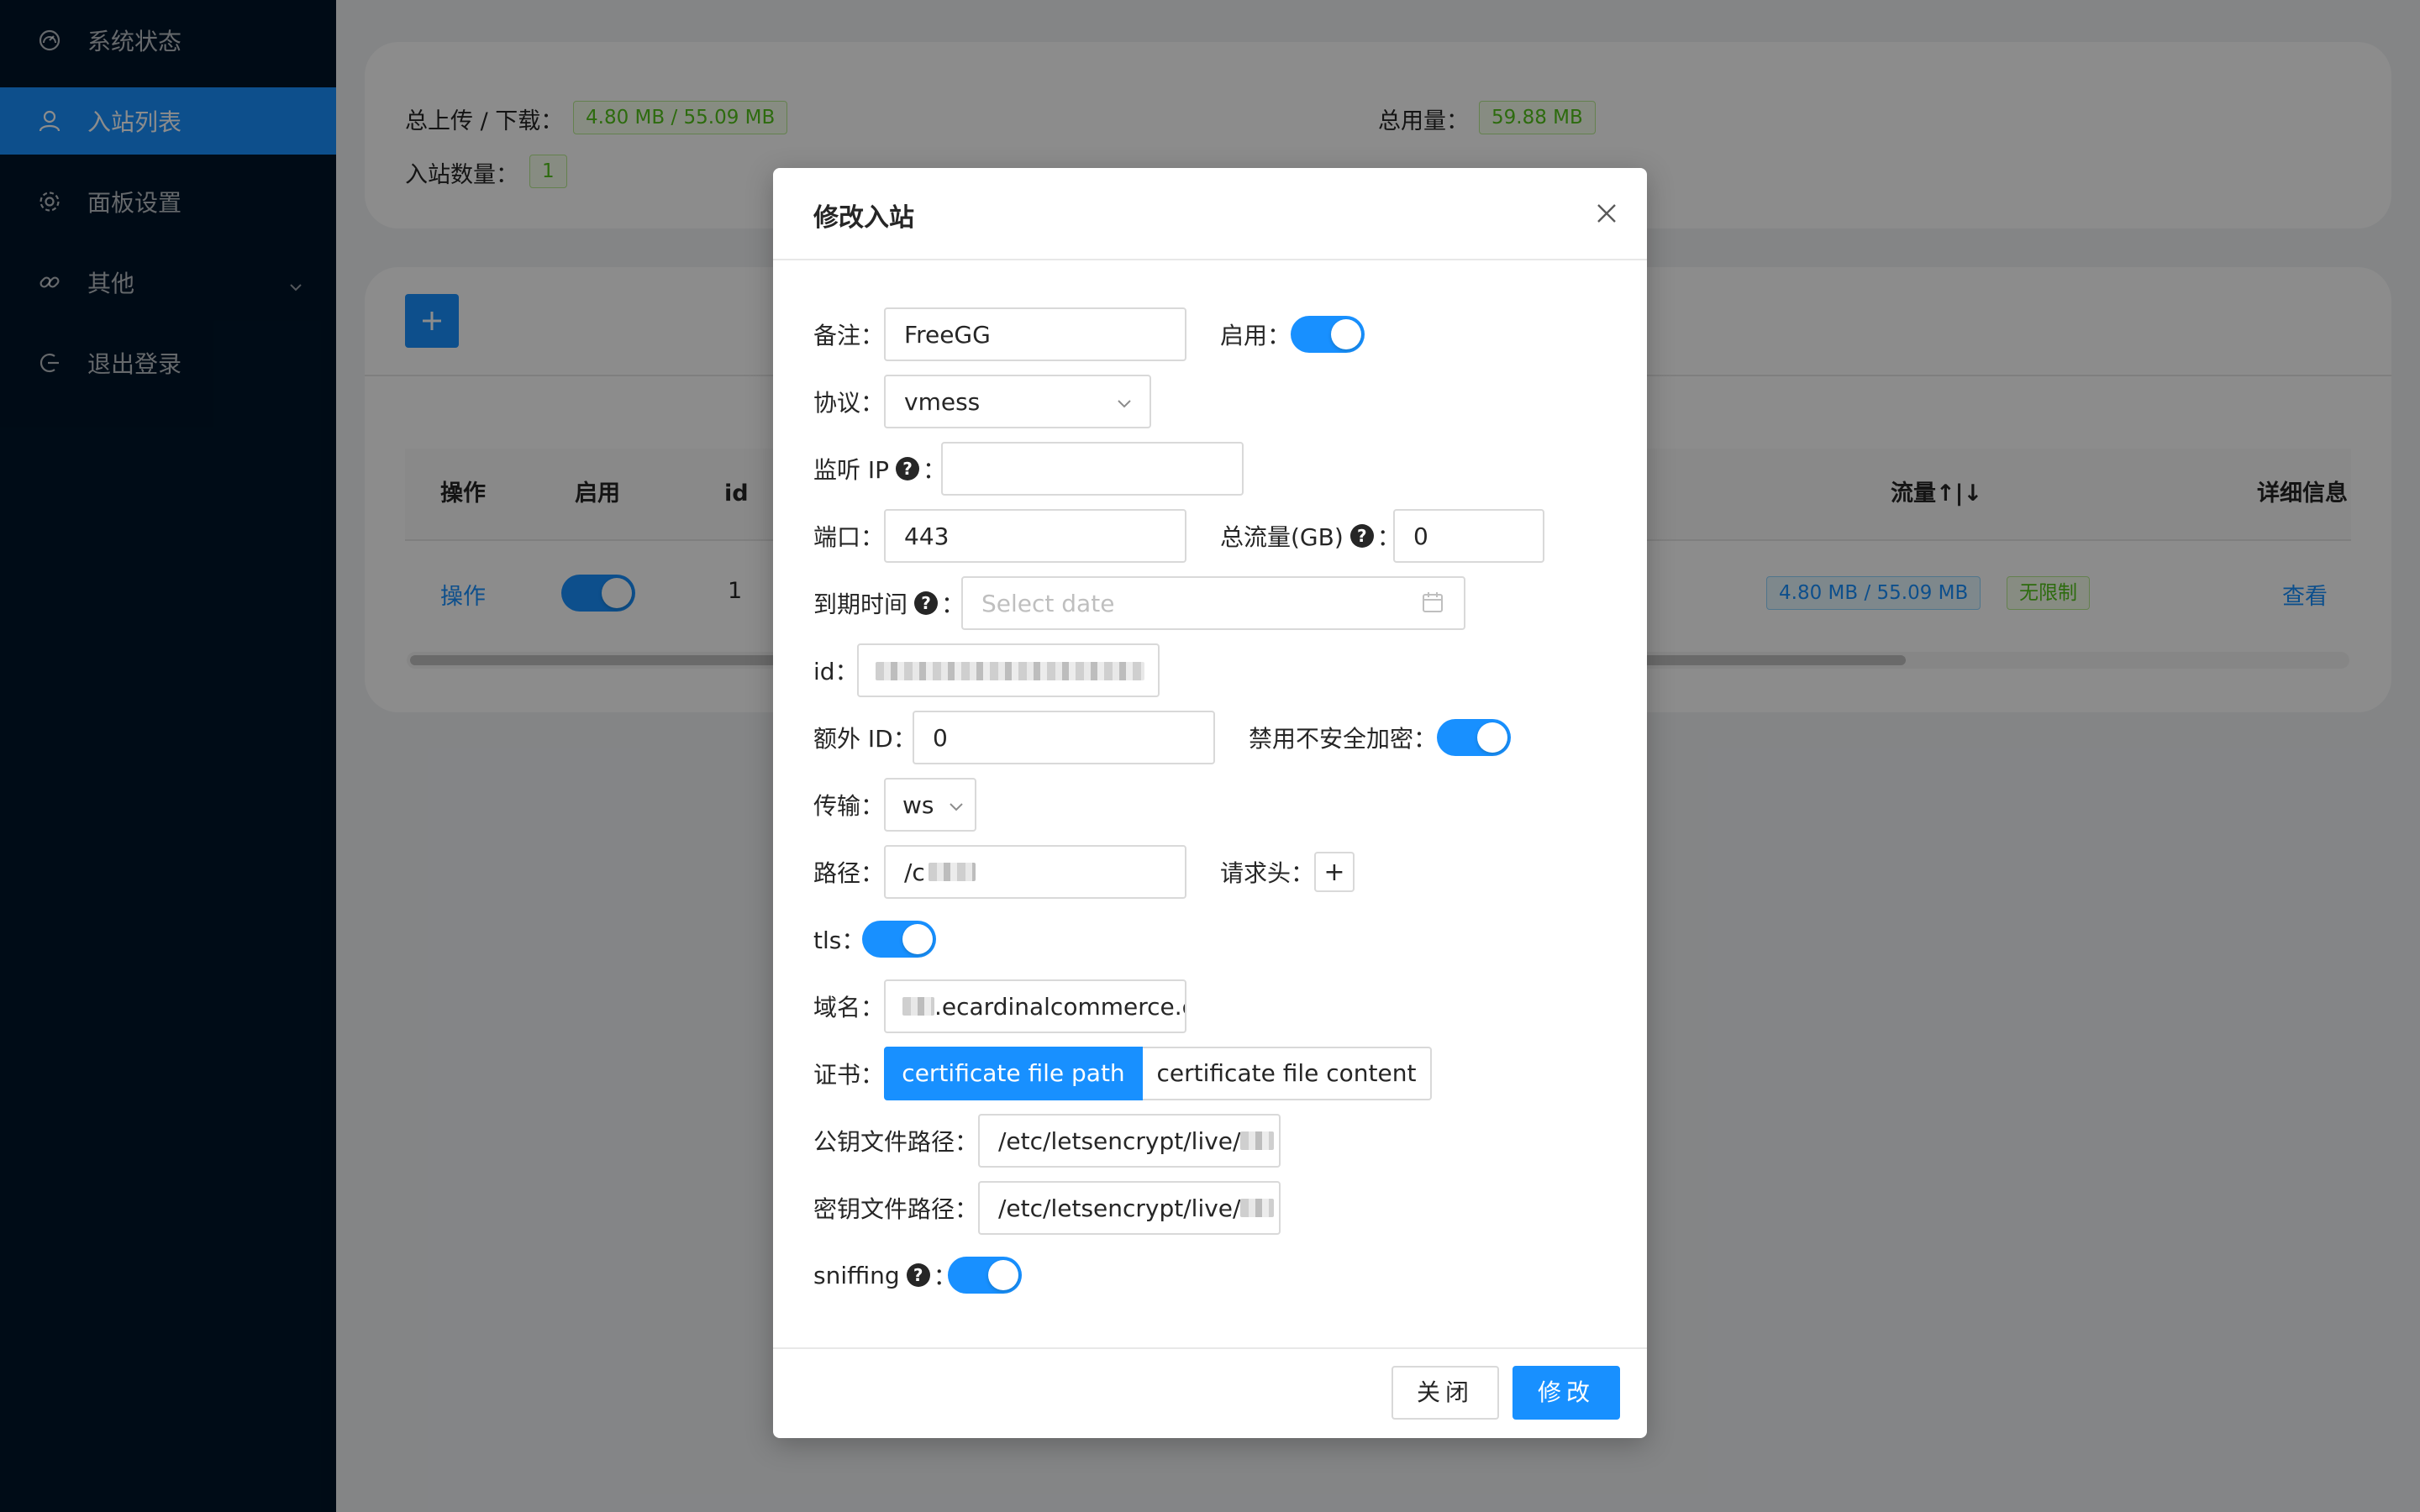 The width and height of the screenshot is (2420, 1512). What do you see at coordinates (849, 537) in the screenshot?
I see `port-label: 端口：` at bounding box center [849, 537].